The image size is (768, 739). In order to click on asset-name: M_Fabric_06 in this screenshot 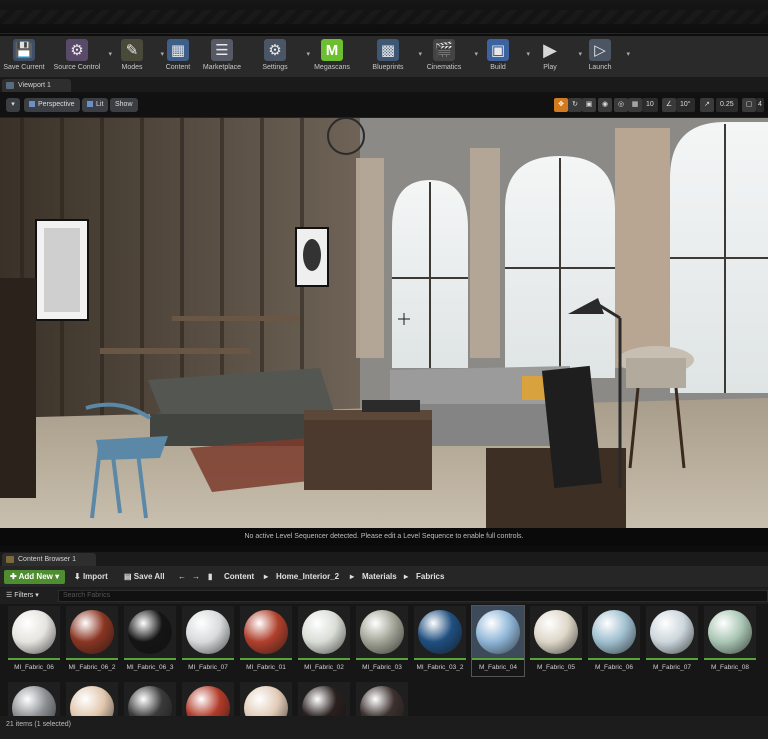, I will do `click(614, 667)`.